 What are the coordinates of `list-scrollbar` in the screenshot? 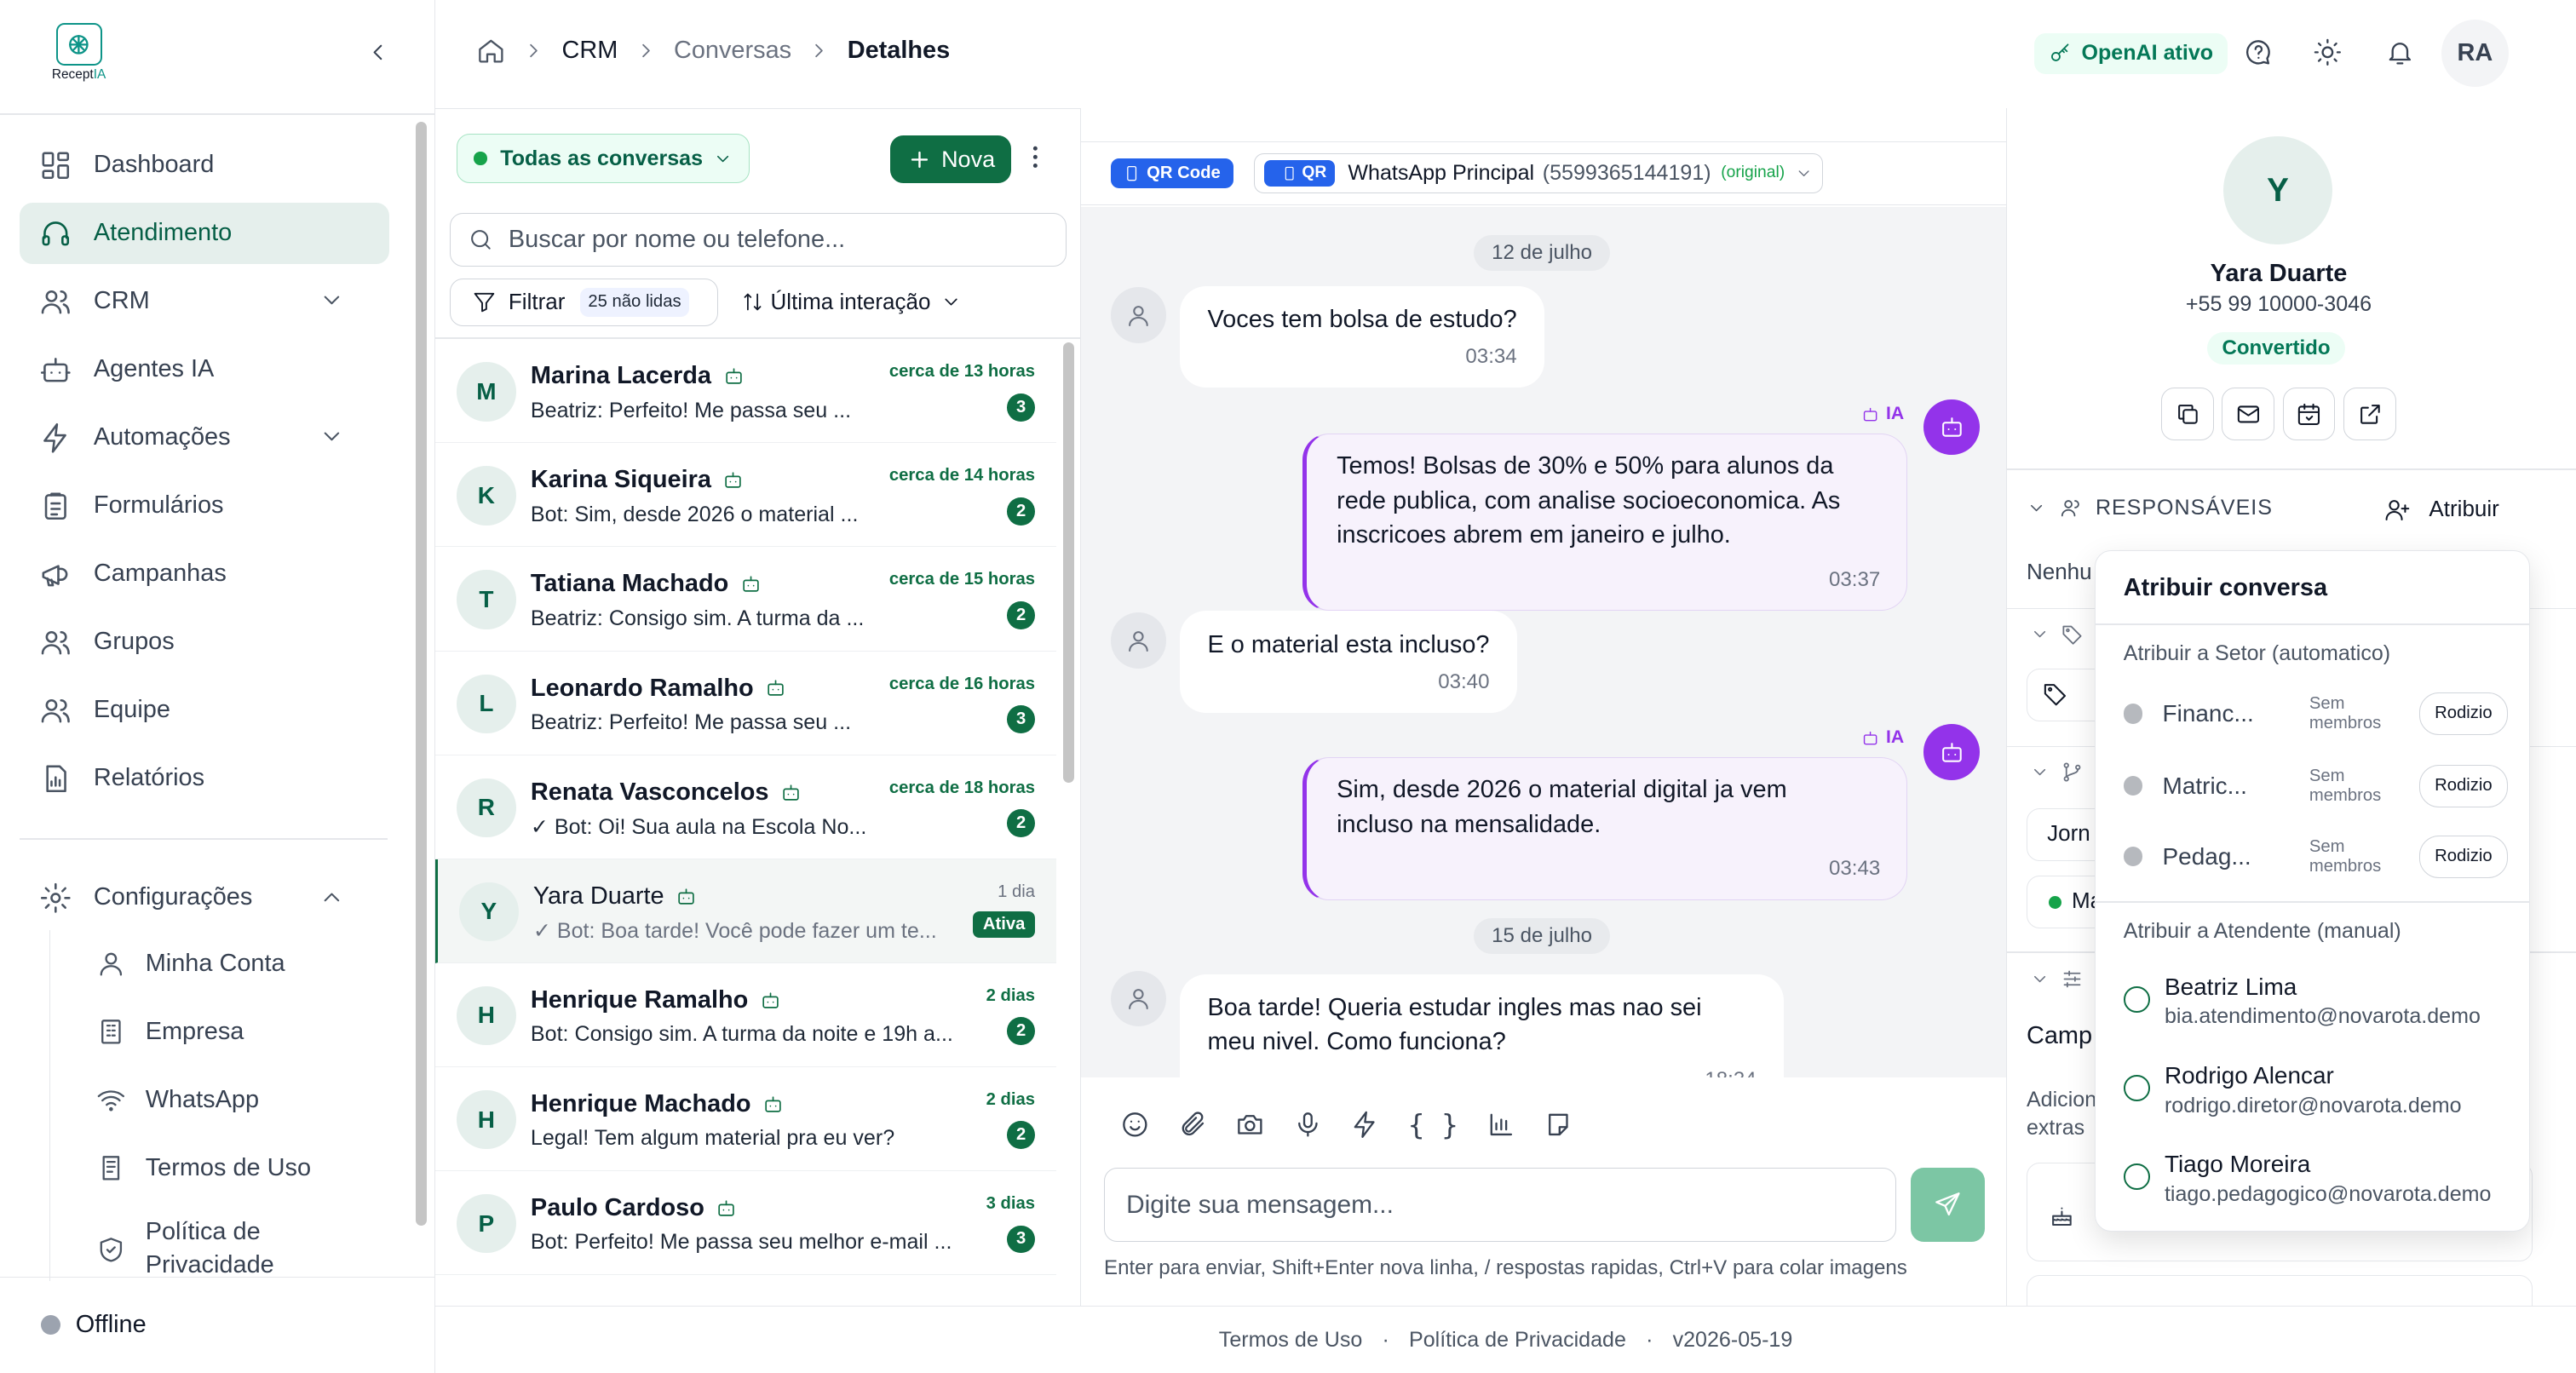 It's located at (1068, 562).